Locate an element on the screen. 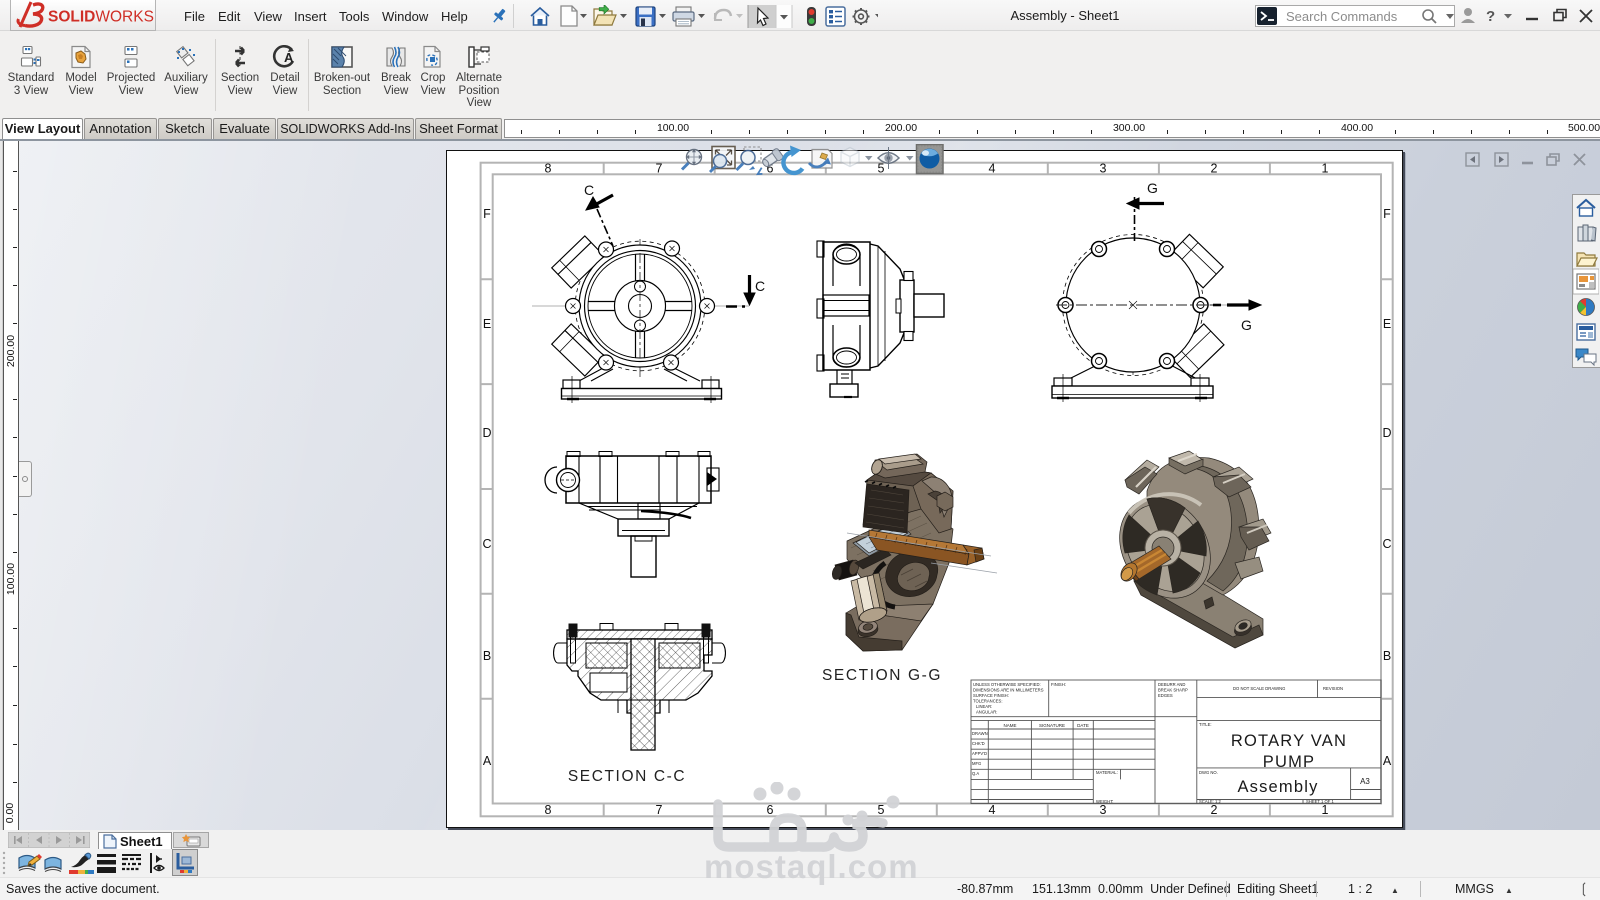  svg-text: ROTARY VAN is located at coordinates (1289, 741).